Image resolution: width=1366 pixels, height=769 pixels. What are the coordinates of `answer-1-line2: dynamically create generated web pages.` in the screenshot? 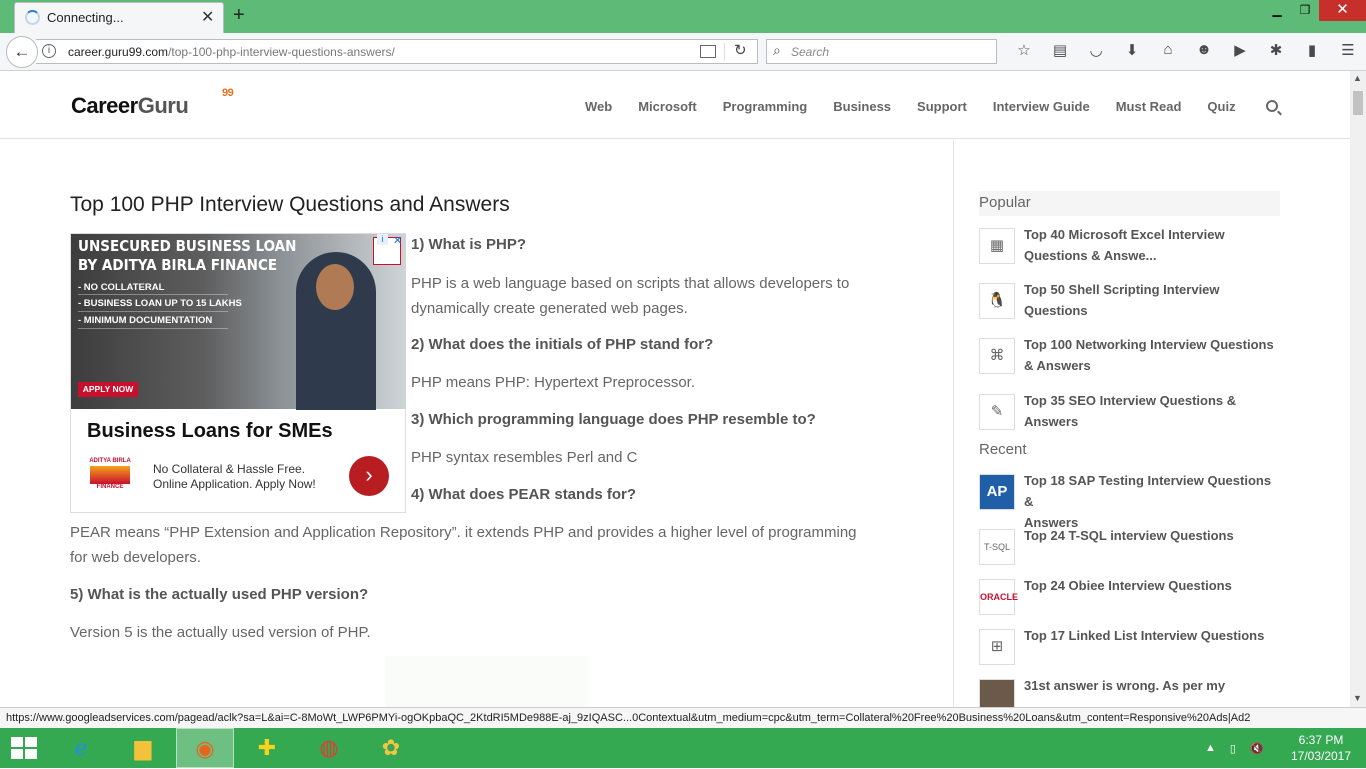 It's located at (549, 308).